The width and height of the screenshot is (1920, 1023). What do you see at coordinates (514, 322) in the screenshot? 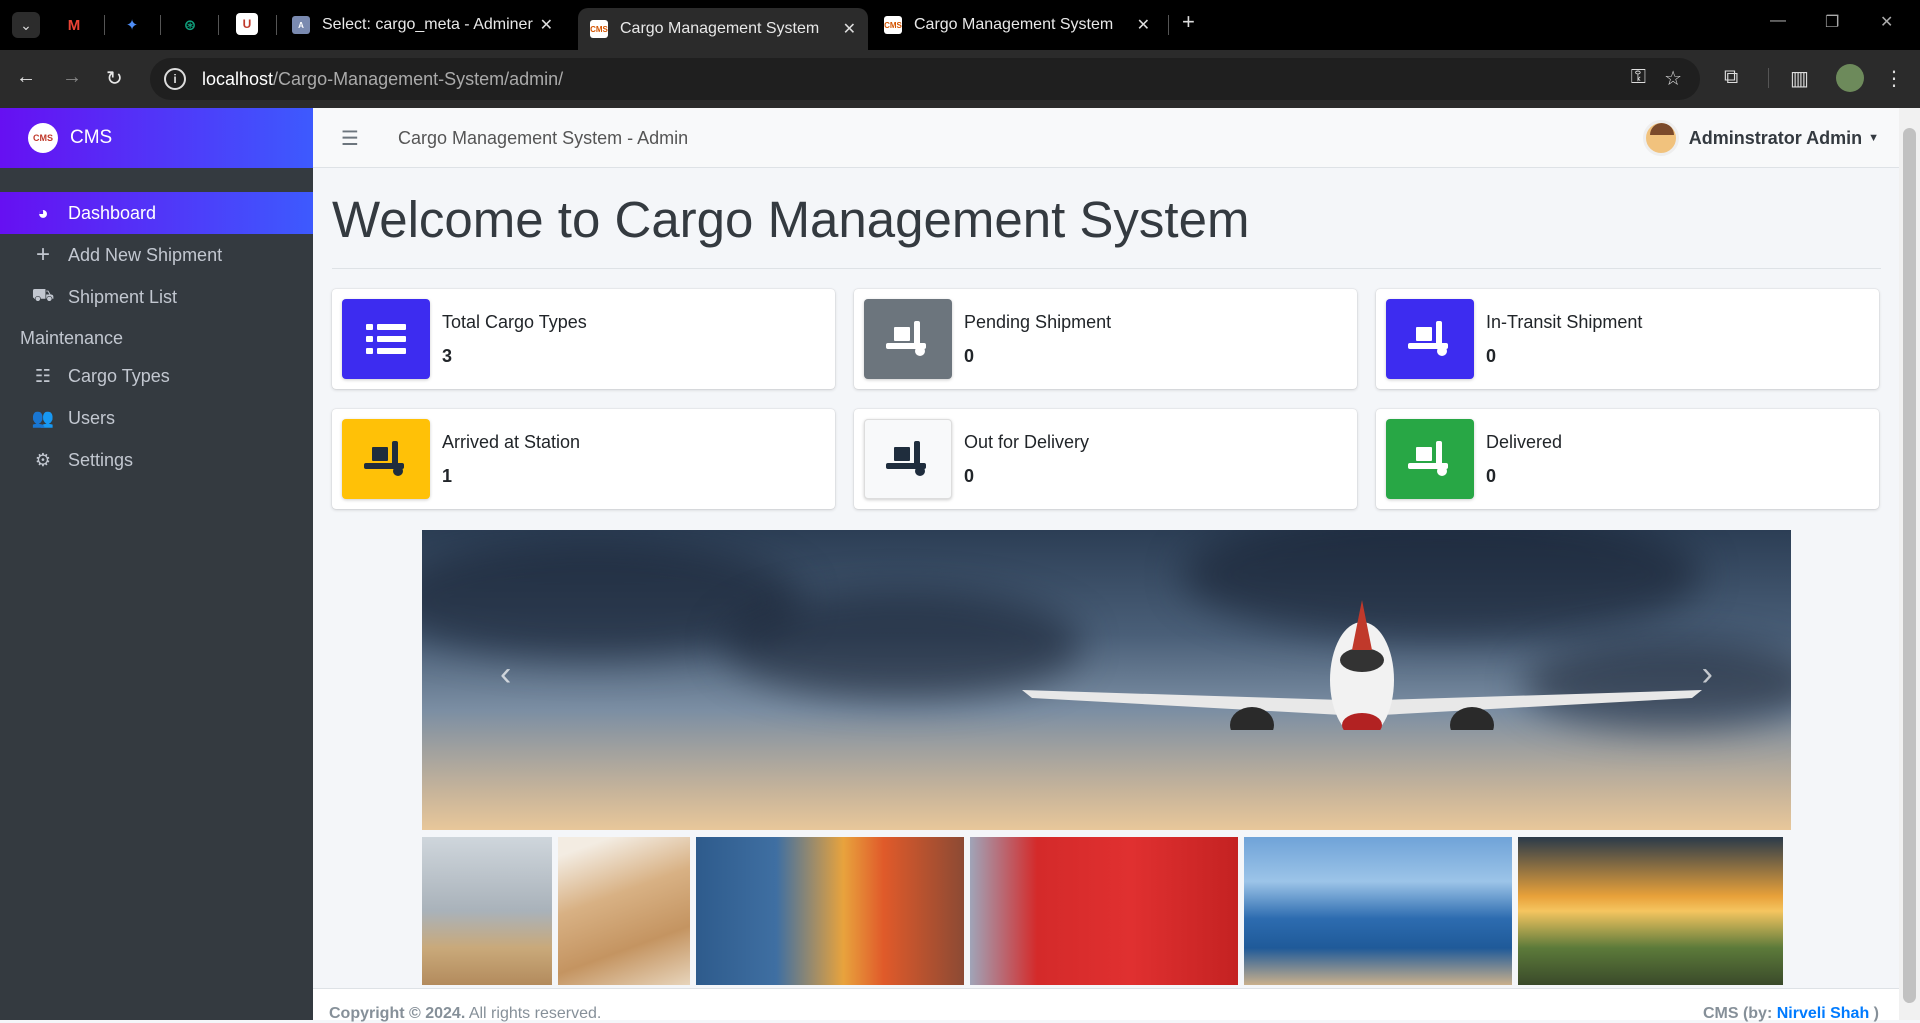
I see `info-box-label: Total Cargo Types` at bounding box center [514, 322].